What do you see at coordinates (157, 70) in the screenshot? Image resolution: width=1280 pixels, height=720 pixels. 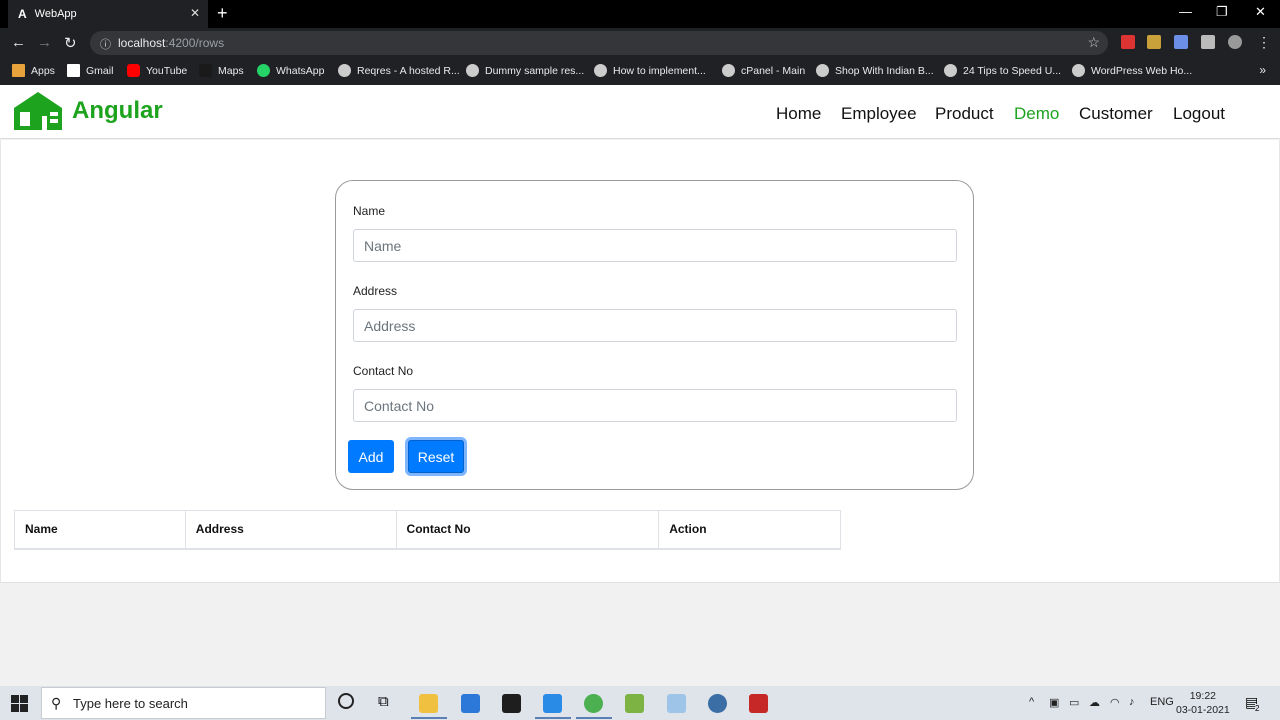 I see `bookmark-item: YouTube` at bounding box center [157, 70].